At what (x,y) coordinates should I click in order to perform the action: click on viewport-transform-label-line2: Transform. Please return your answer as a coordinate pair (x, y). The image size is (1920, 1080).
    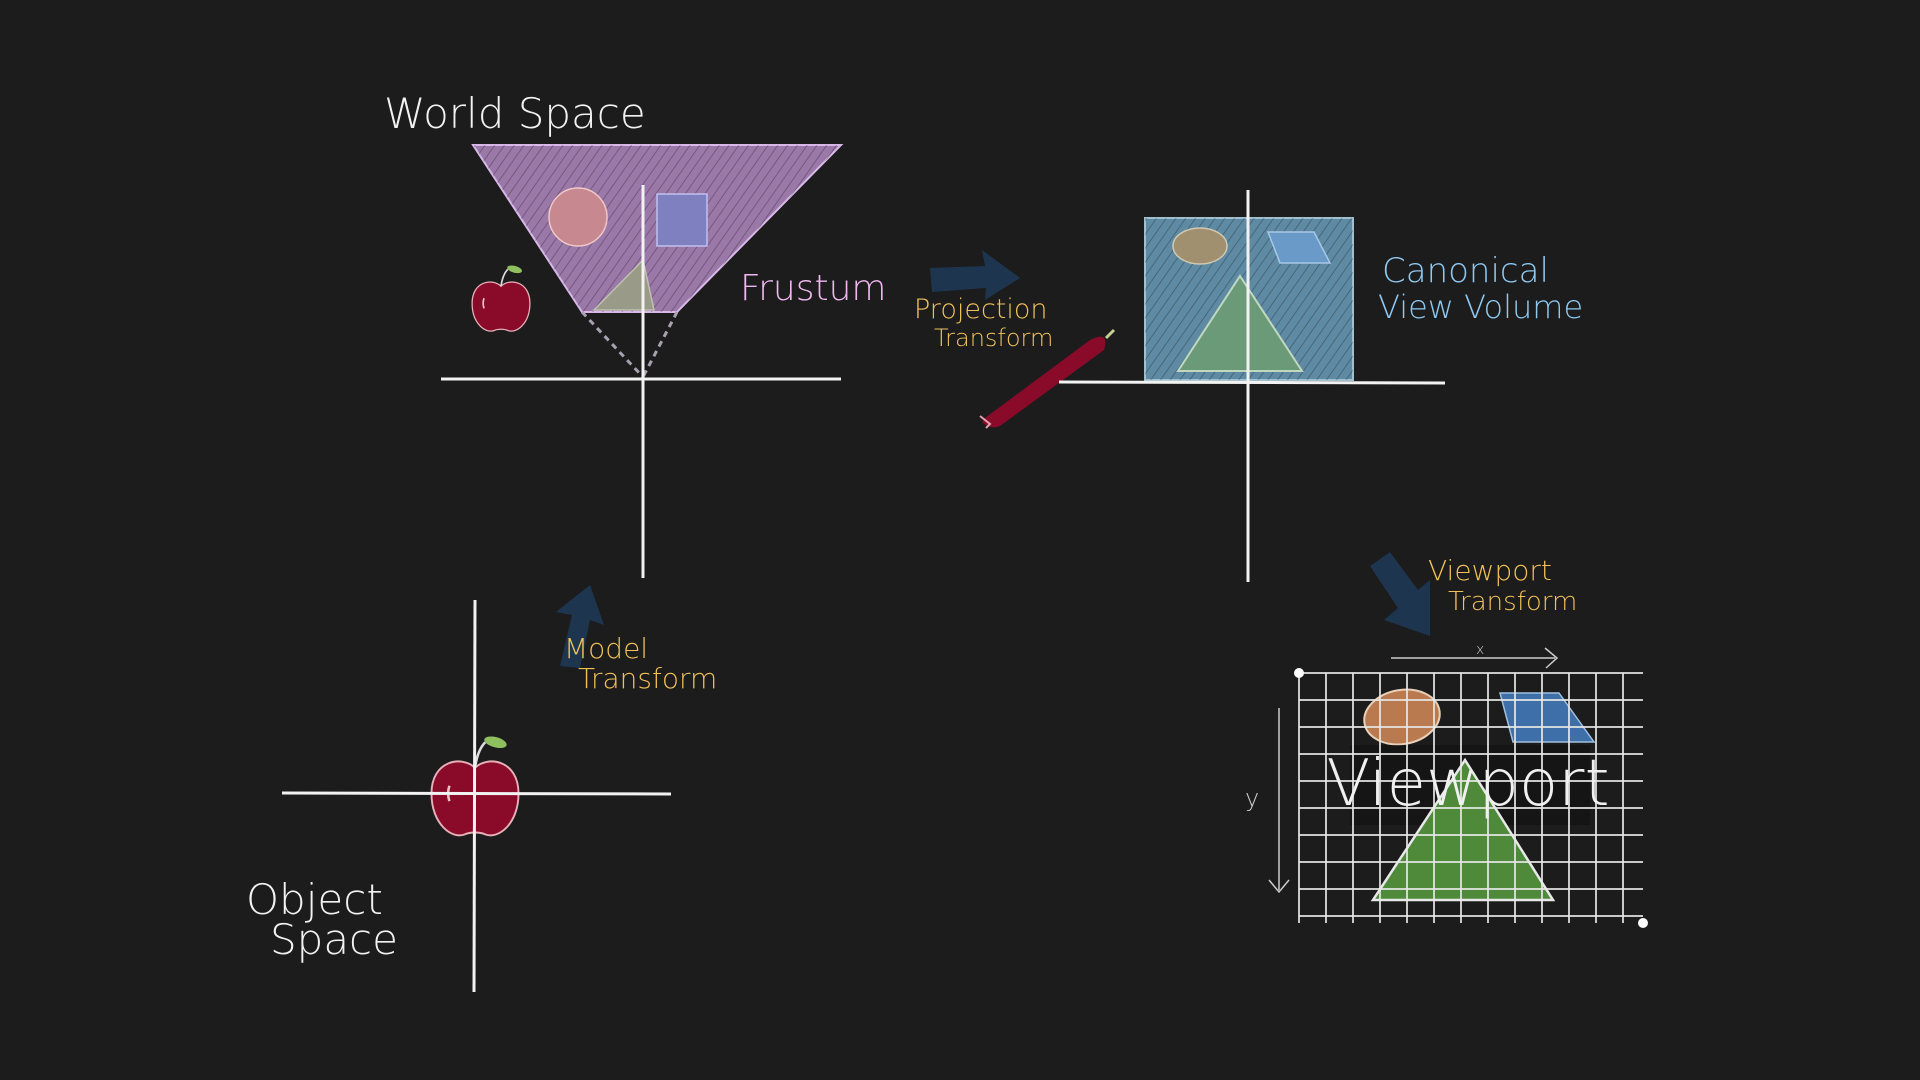
    Looking at the image, I should click on (1512, 602).